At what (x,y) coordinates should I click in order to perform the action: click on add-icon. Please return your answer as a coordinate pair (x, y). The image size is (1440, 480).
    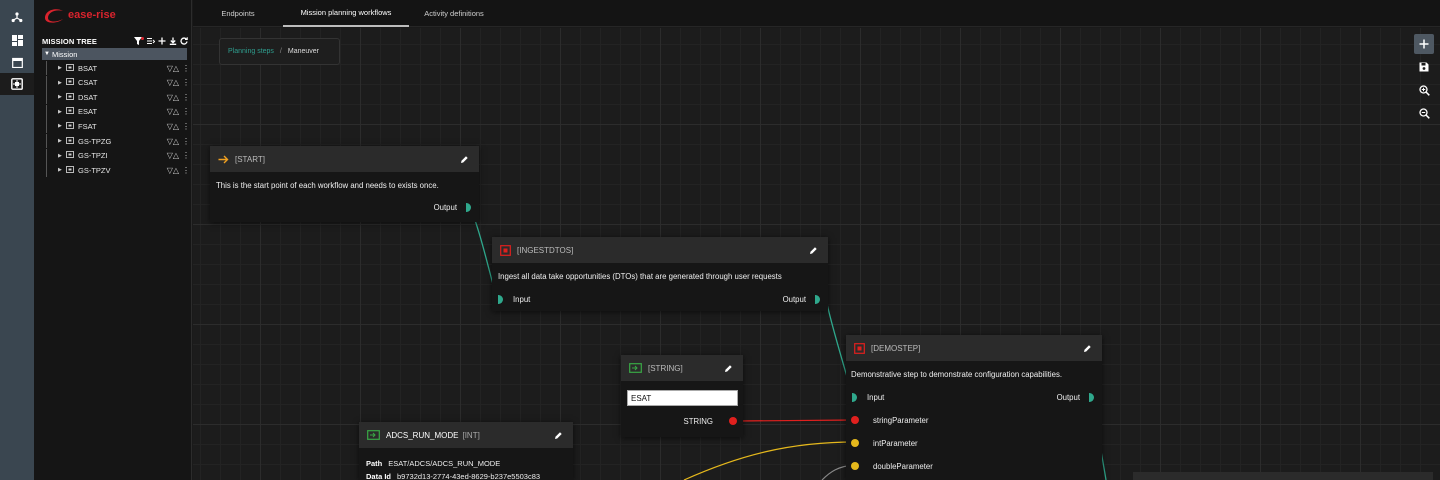
    Looking at the image, I should click on (162, 41).